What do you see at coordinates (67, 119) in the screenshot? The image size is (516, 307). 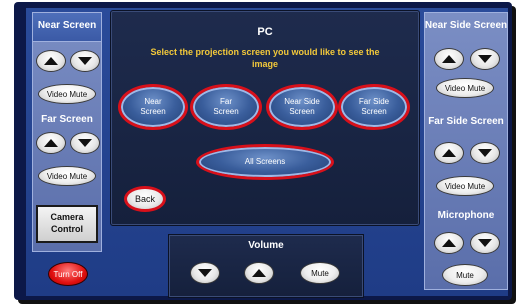 I see `far-screen-label: Far Screen` at bounding box center [67, 119].